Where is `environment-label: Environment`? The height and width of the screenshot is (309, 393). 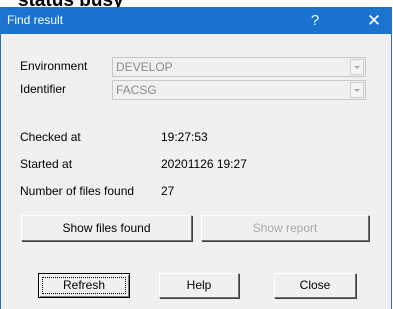
environment-label: Environment is located at coordinates (54, 66).